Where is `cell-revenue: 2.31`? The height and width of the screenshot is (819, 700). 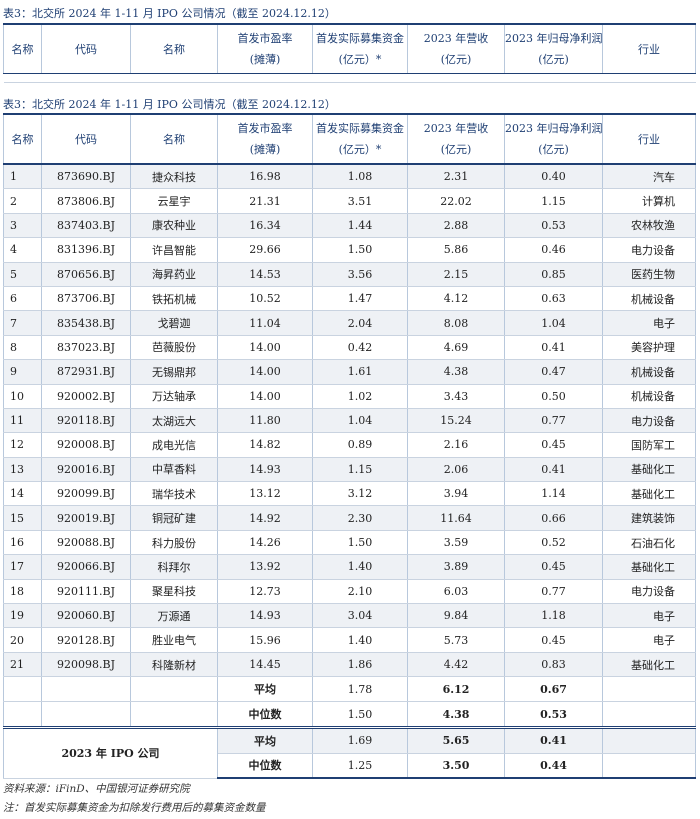 cell-revenue: 2.31 is located at coordinates (456, 177).